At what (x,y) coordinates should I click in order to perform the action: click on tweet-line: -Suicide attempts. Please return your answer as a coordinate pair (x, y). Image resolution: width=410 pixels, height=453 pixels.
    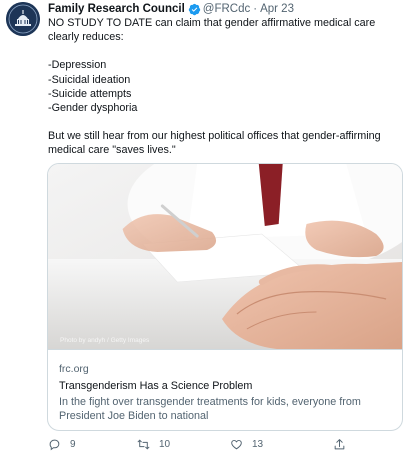
    Looking at the image, I should click on (90, 93).